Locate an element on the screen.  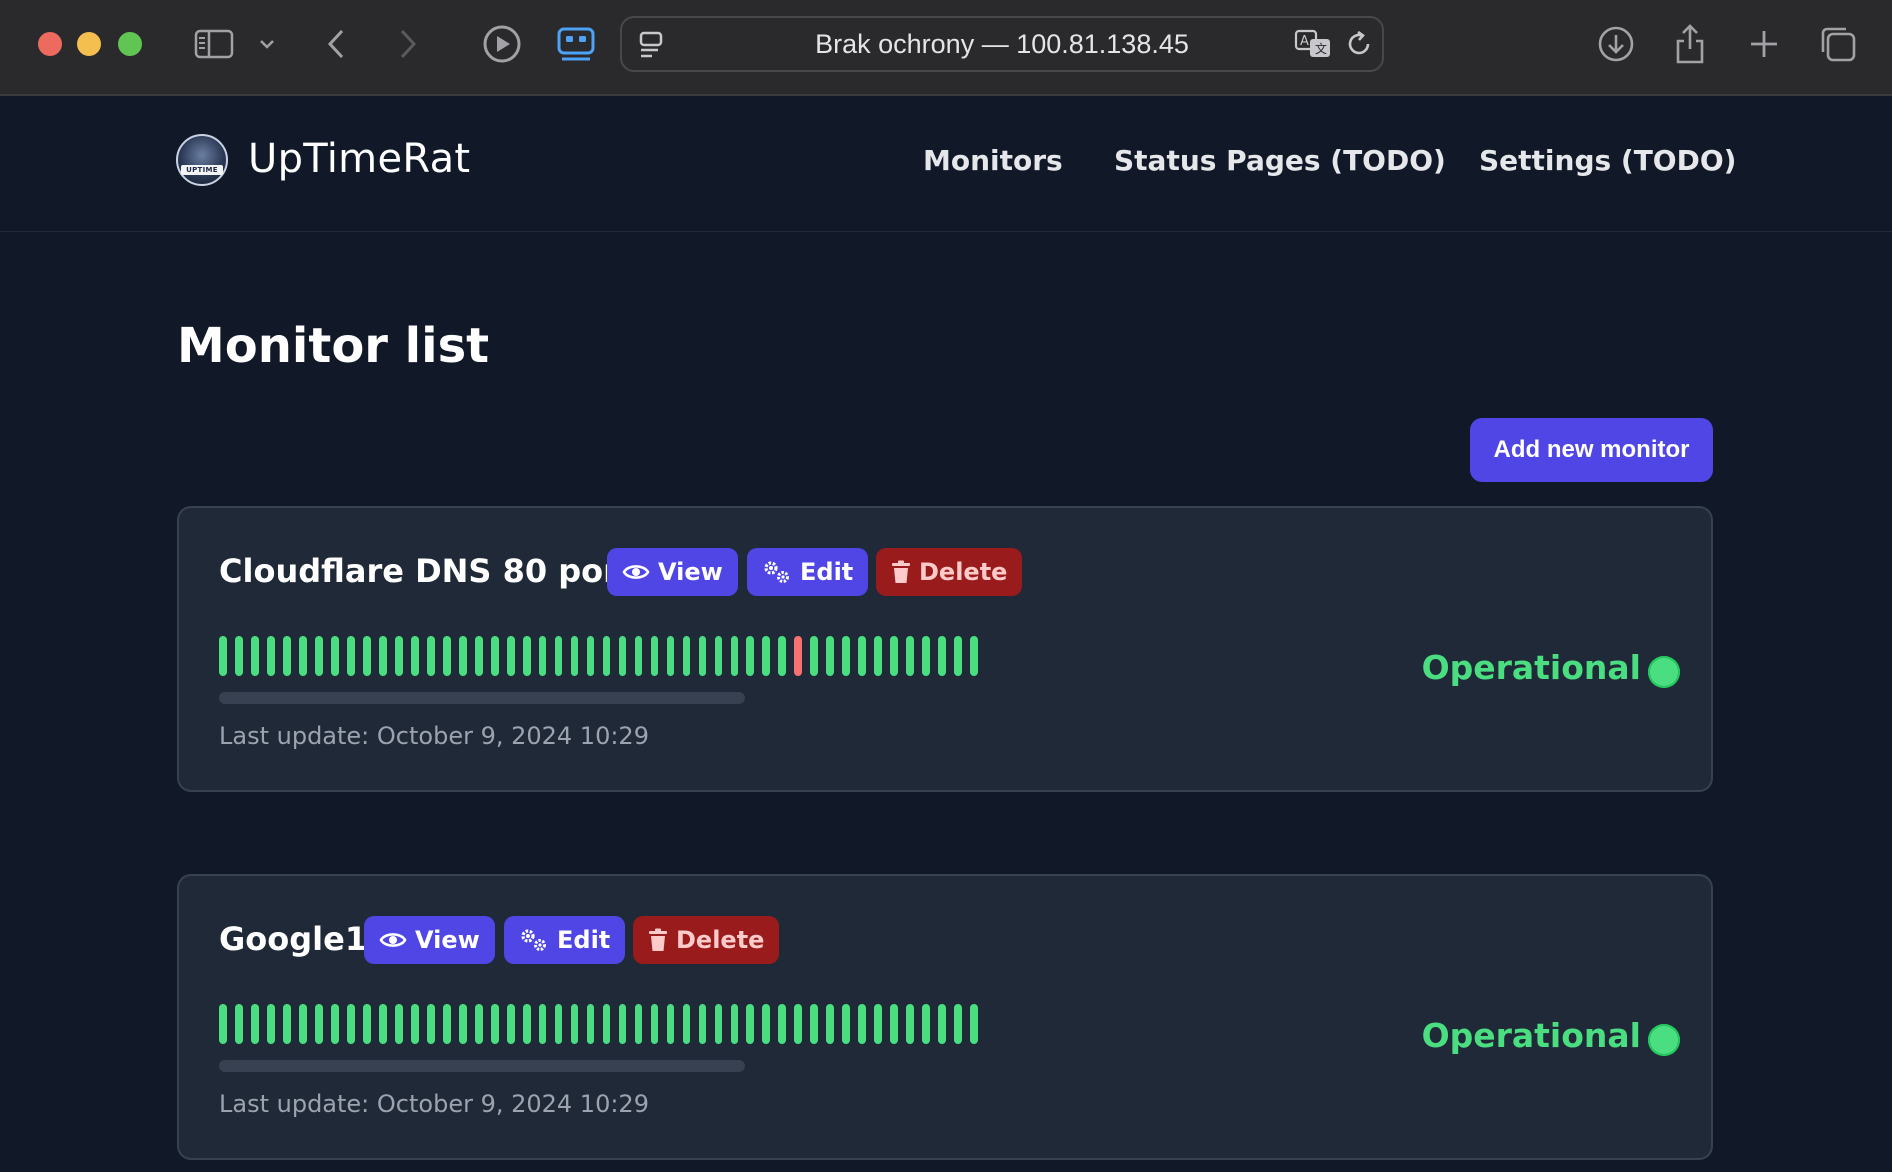
nav-monitors: Monitors is located at coordinates (993, 160).